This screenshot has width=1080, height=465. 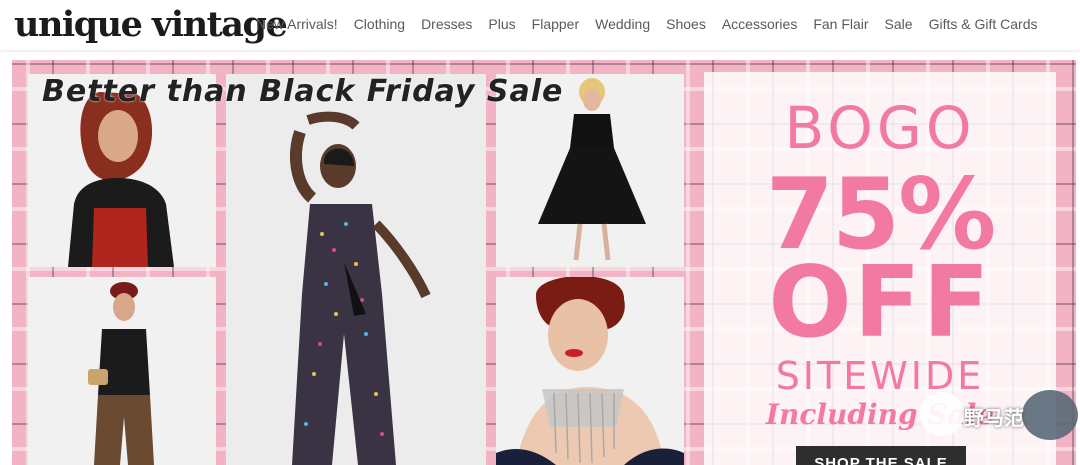 I want to click on nav-gifts: Gifts & Gift Cards, so click(x=983, y=24).